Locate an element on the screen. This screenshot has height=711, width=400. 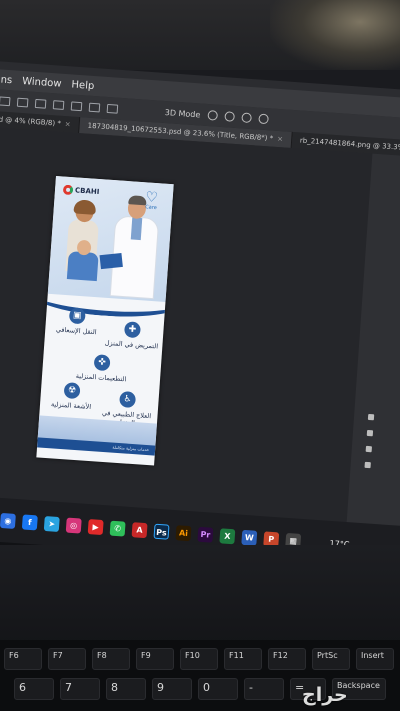
key-insert: Insert is located at coordinates (375, 659).